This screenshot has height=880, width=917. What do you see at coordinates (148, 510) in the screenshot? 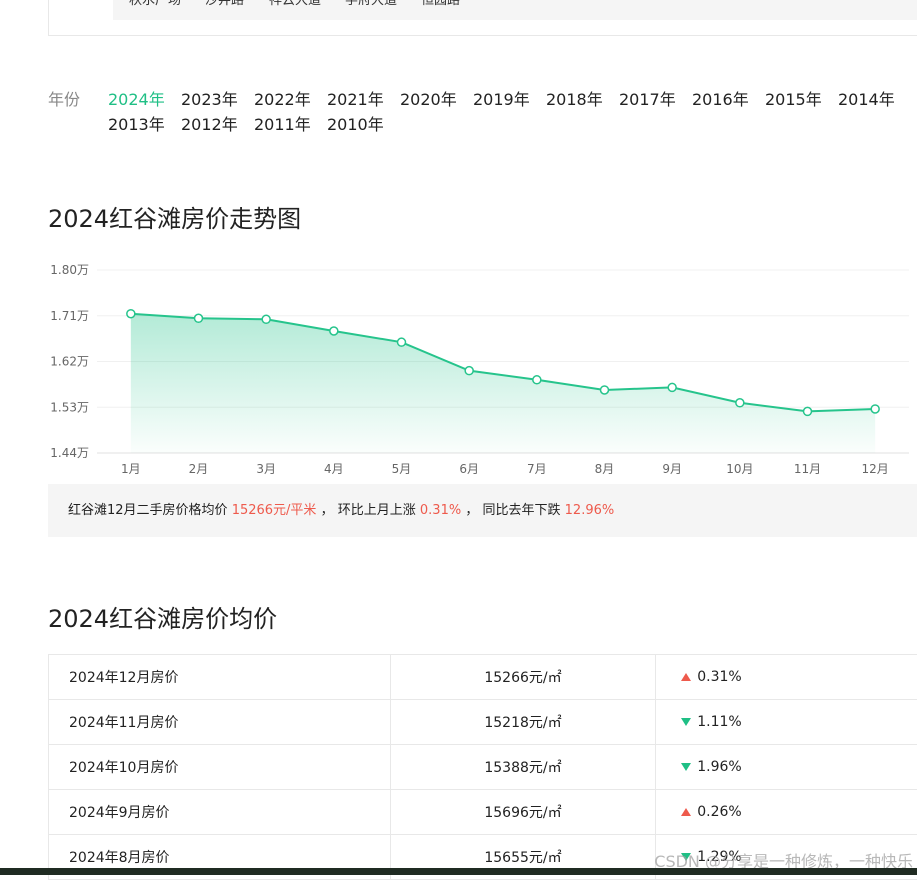
I see `summary-prefix: 红谷滩12月二手房价格均价` at bounding box center [148, 510].